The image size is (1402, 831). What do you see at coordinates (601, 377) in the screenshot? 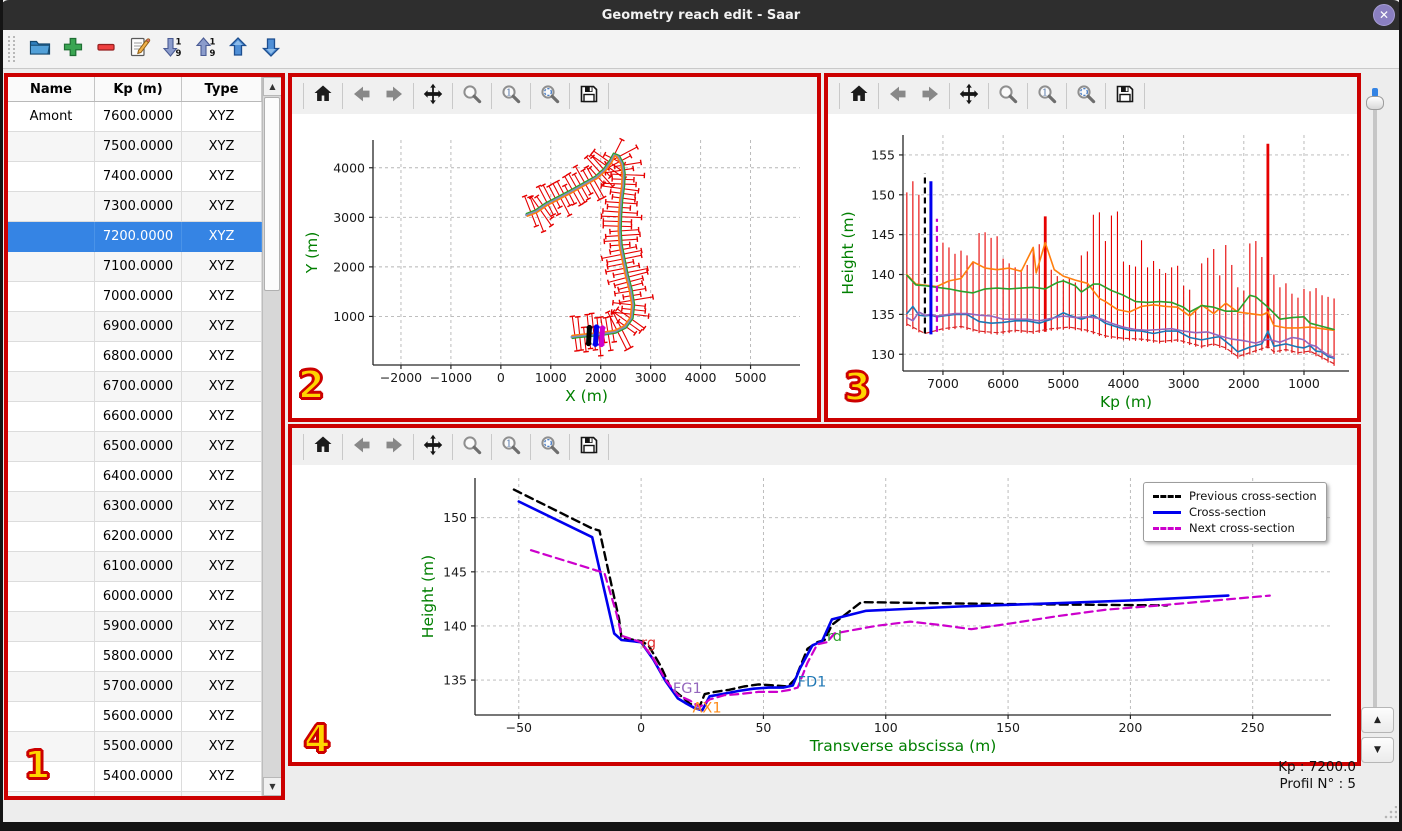
I see `svg-text: 2000` at bounding box center [601, 377].